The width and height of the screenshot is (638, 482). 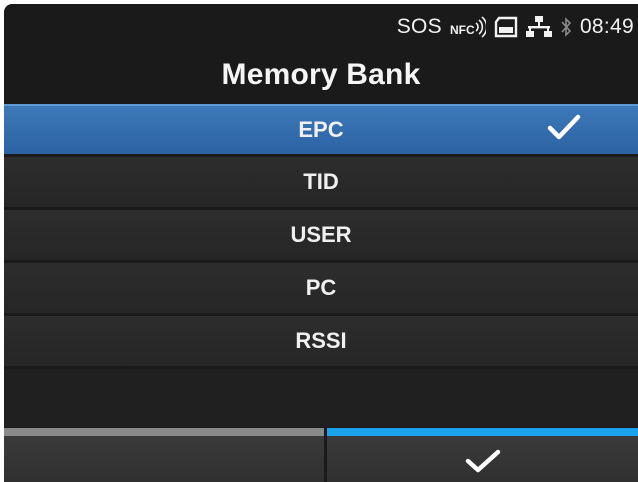 I want to click on list-item-label: PC, so click(x=321, y=287).